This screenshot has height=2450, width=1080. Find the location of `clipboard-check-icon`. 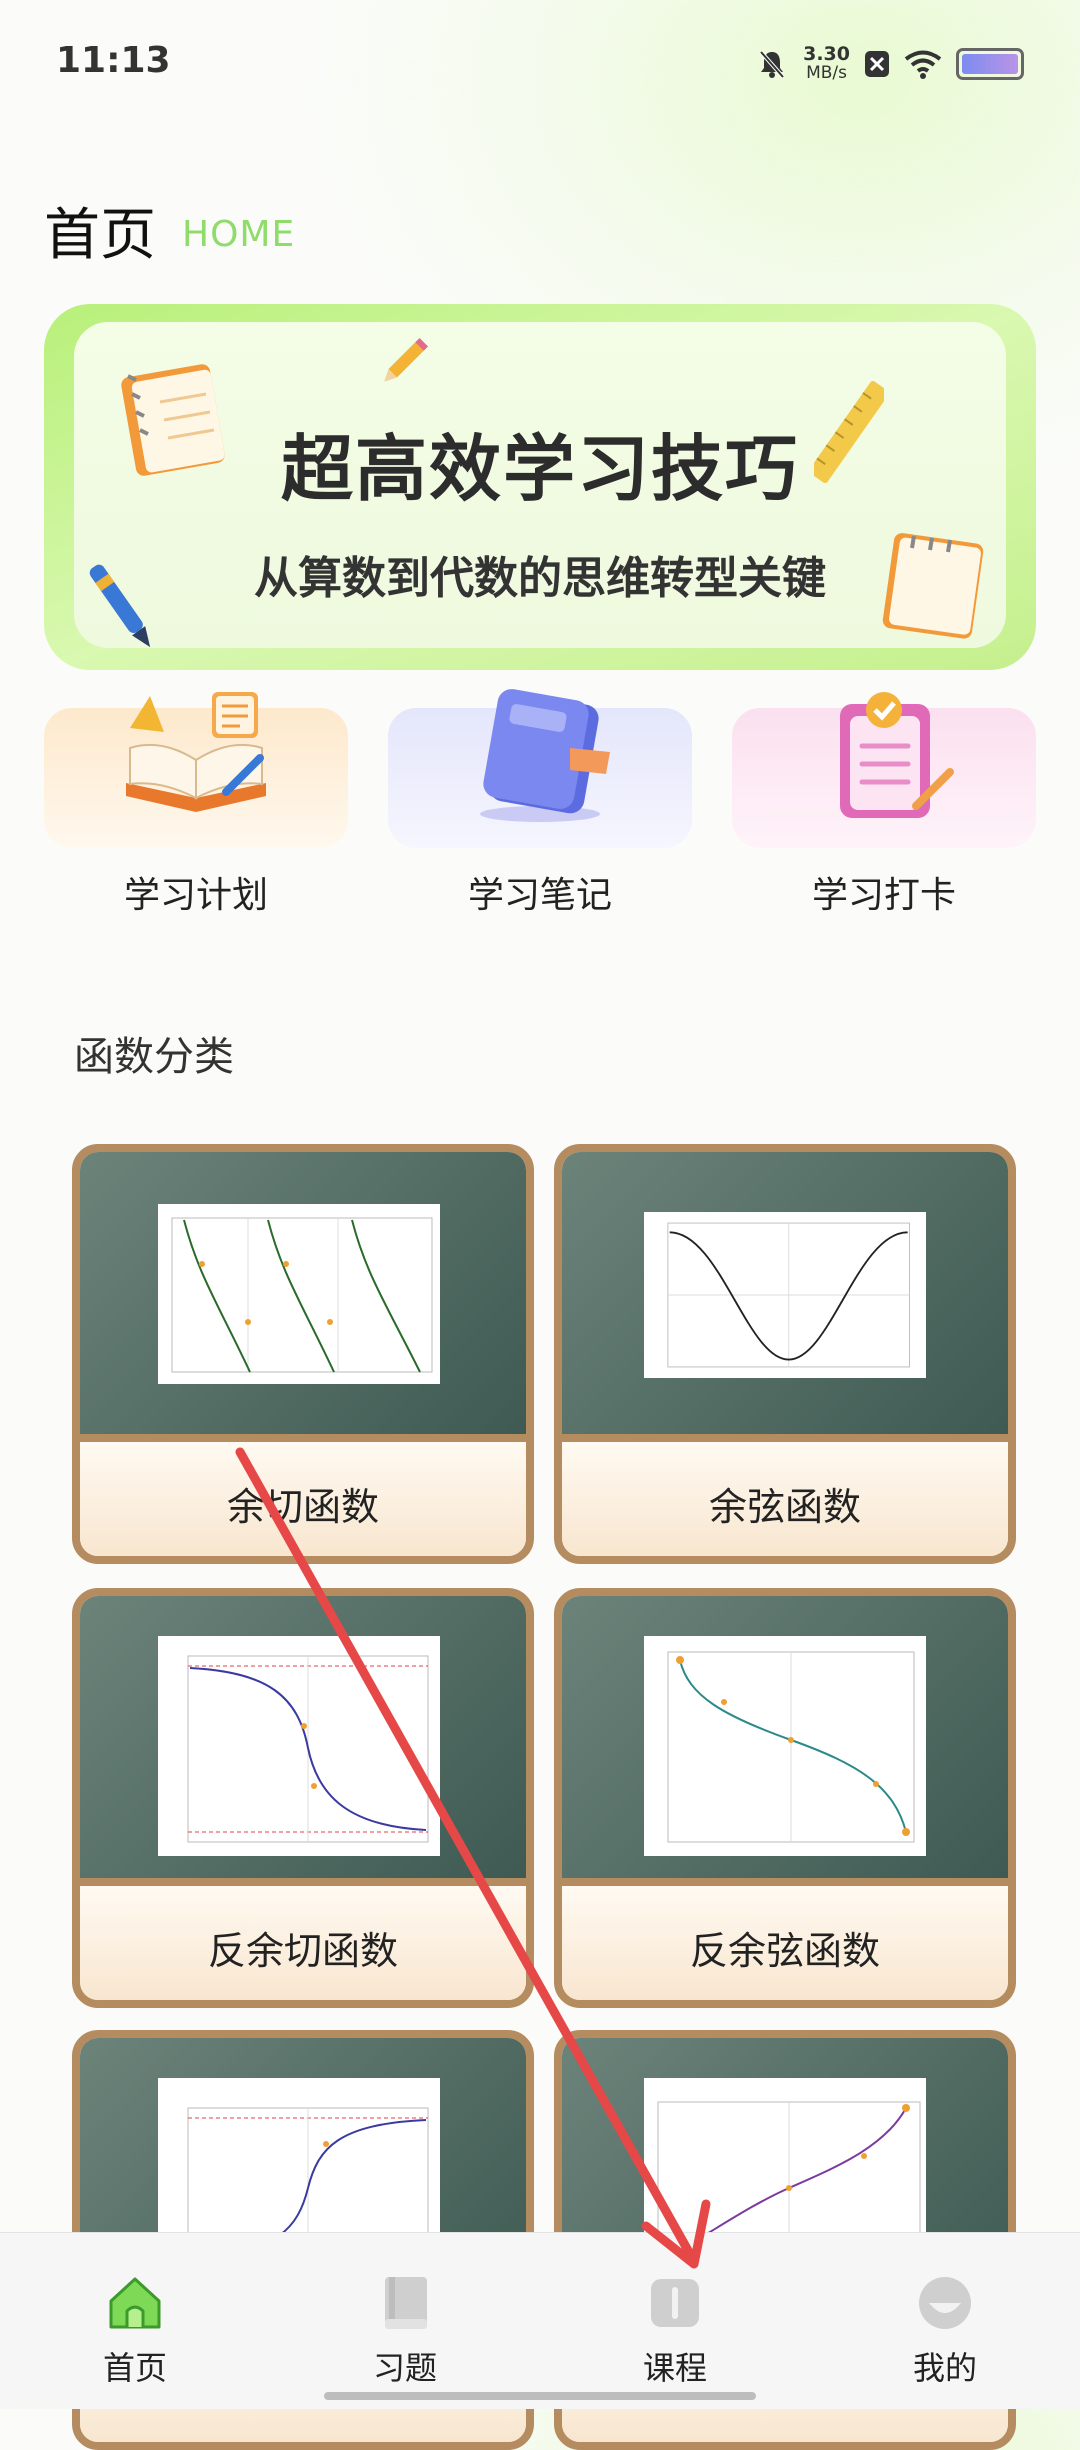

clipboard-check-icon is located at coordinates (897, 755).